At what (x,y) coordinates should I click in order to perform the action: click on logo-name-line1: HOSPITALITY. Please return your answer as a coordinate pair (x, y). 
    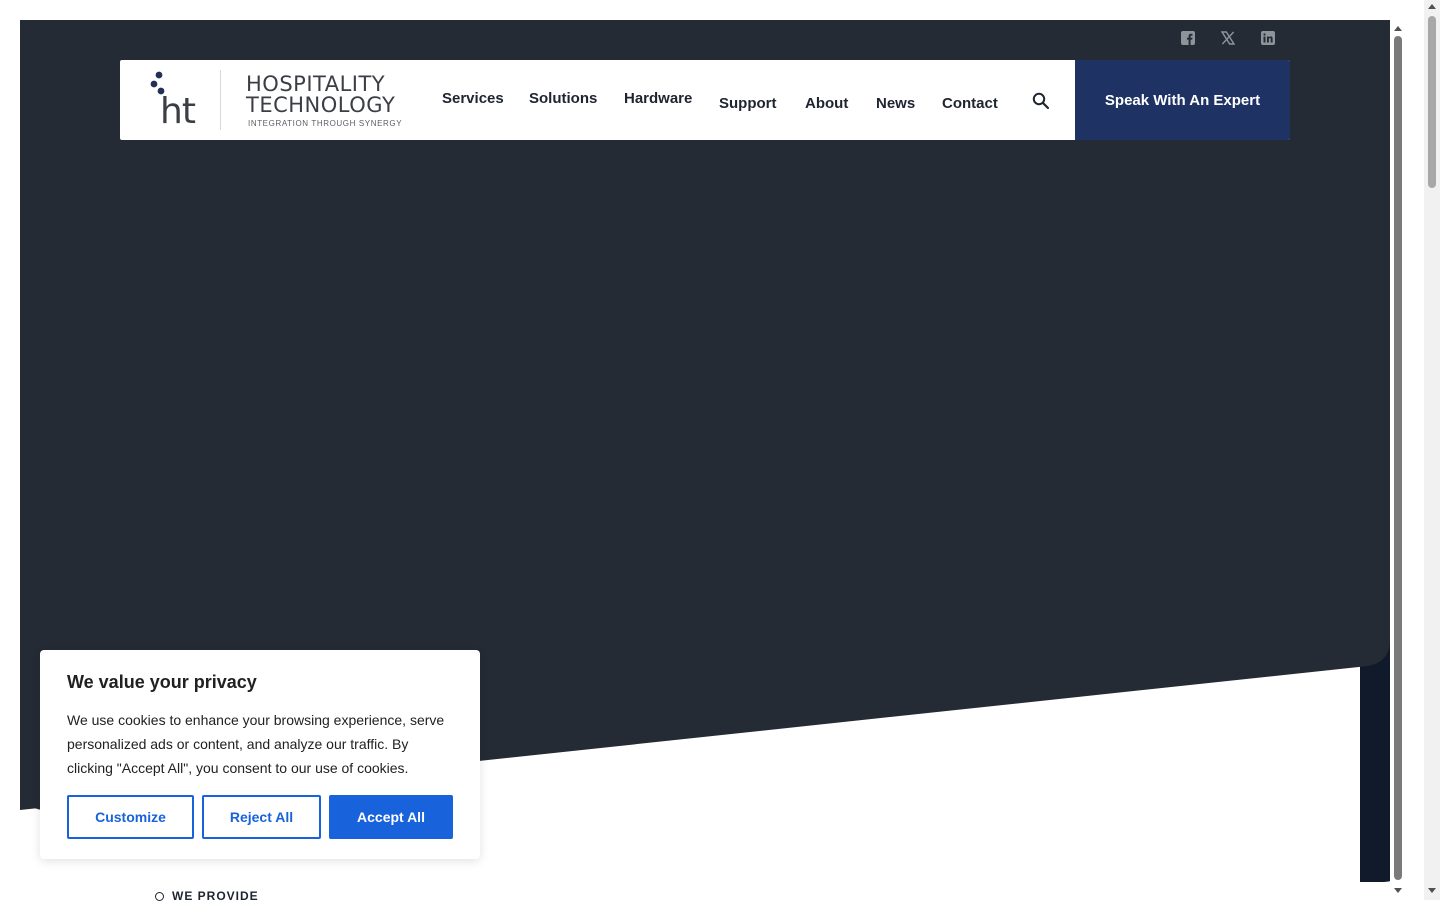
    Looking at the image, I should click on (316, 84).